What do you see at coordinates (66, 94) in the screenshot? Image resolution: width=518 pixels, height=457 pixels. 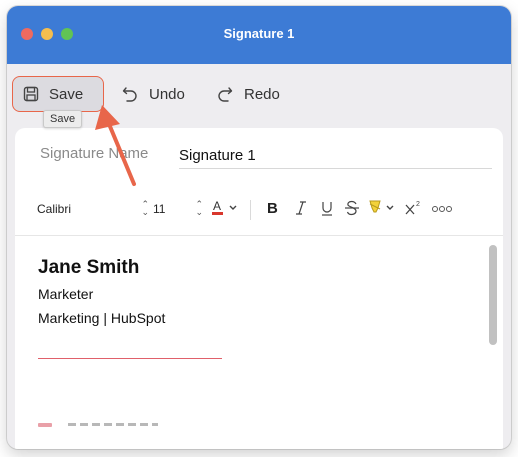 I see `save-label: Save` at bounding box center [66, 94].